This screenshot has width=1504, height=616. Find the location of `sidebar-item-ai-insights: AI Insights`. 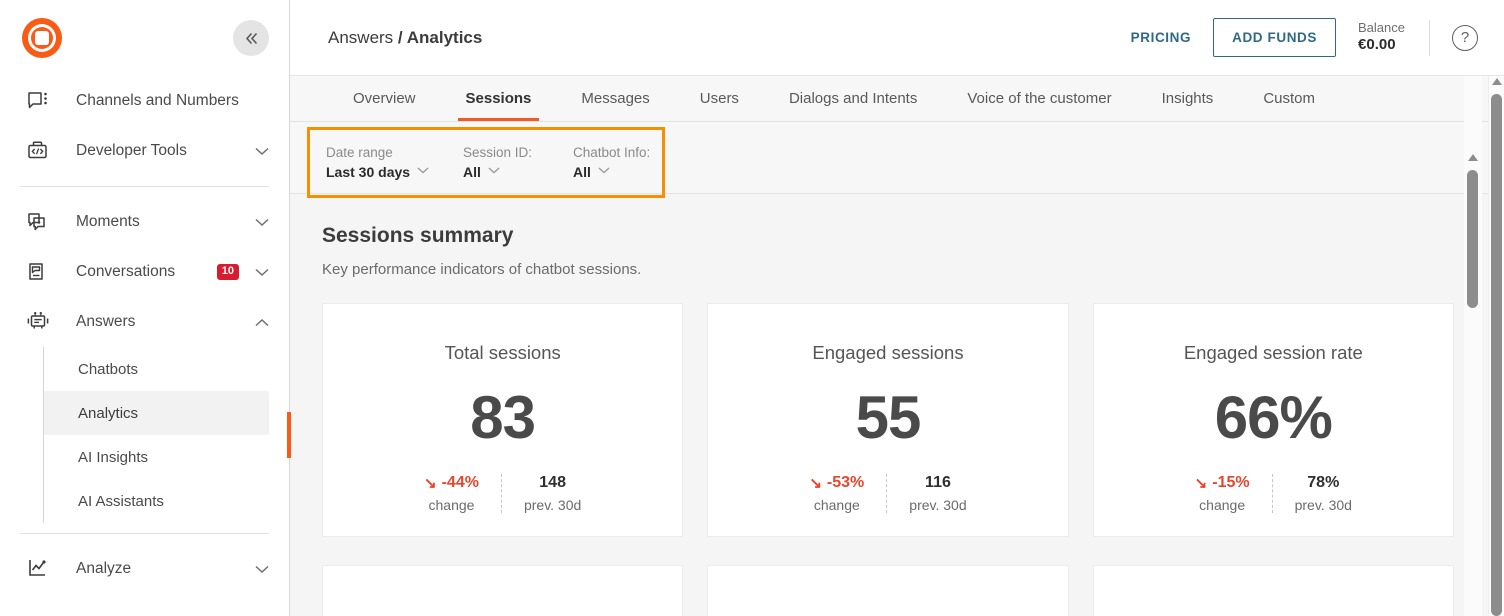

sidebar-item-ai-insights: AI Insights is located at coordinates (156, 457).